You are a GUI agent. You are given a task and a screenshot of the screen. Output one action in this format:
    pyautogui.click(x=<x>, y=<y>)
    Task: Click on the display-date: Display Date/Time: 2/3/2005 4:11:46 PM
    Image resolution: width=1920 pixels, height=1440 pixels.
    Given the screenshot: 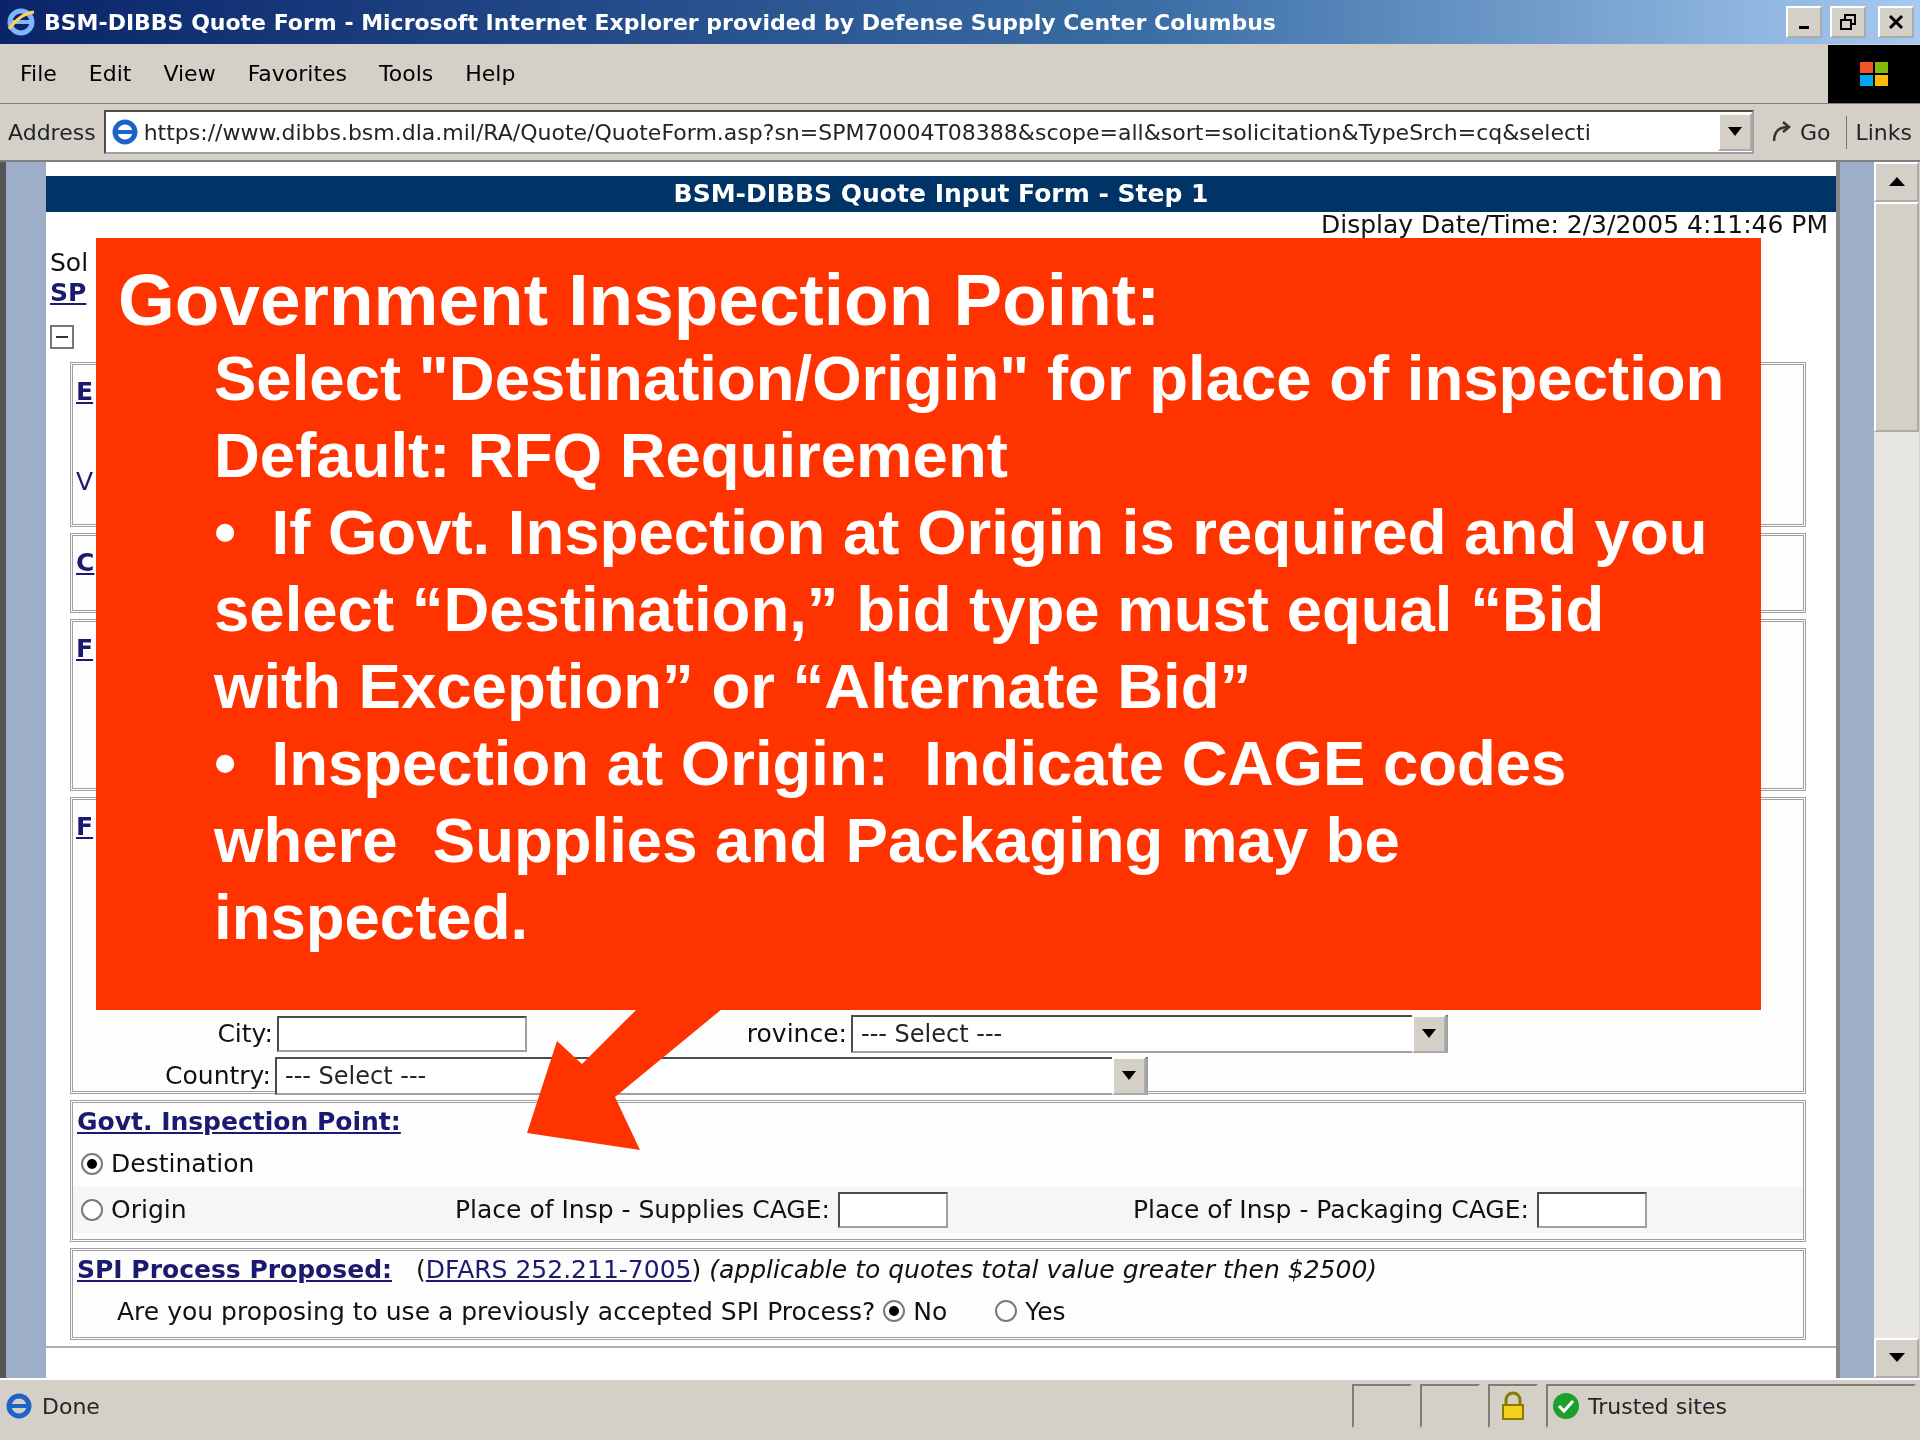 What is the action you would take?
    pyautogui.click(x=1574, y=225)
    